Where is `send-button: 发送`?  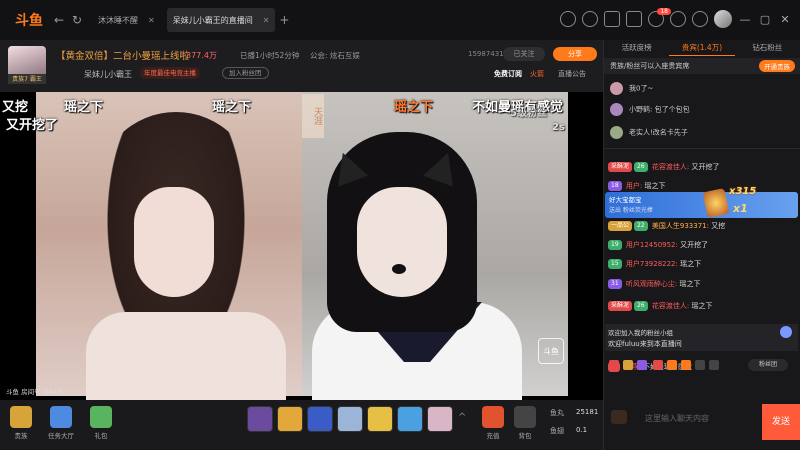 send-button: 发送 is located at coordinates (781, 422).